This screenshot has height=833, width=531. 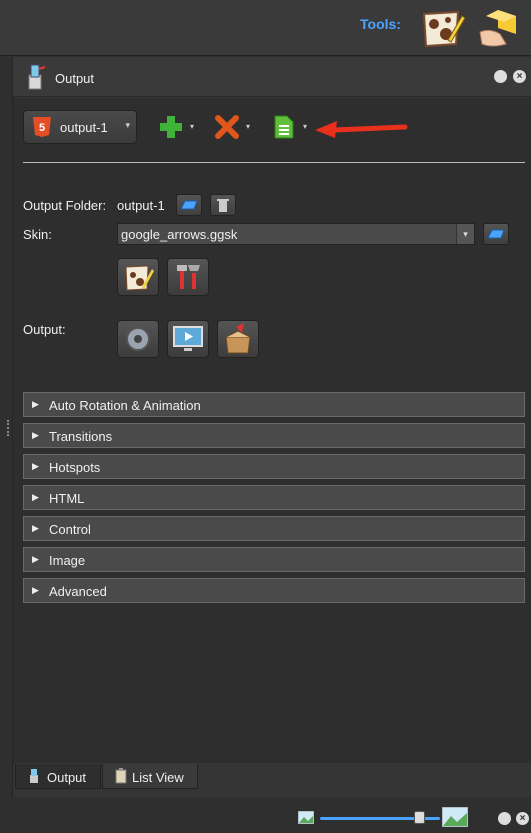 What do you see at coordinates (274, 162) in the screenshot?
I see `separator` at bounding box center [274, 162].